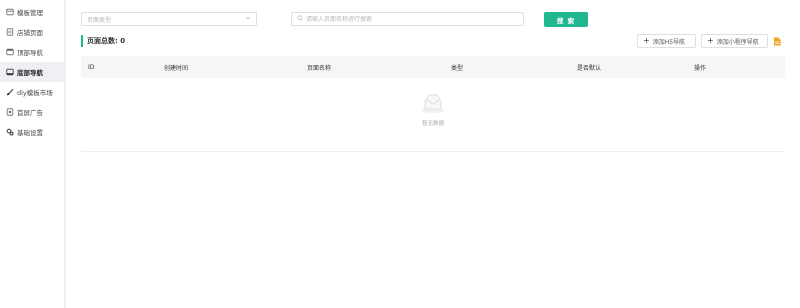  I want to click on column-header-created-time: 创建时间, so click(176, 68).